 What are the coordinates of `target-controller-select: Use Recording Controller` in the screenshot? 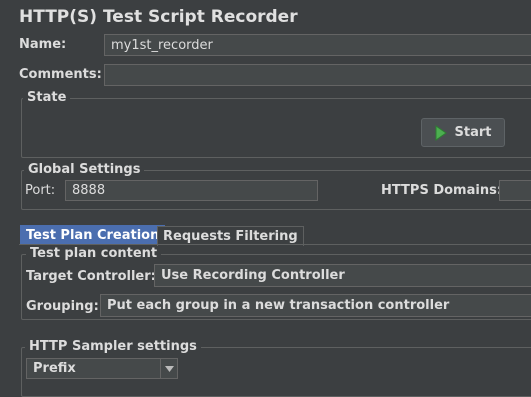 It's located at (342, 275).